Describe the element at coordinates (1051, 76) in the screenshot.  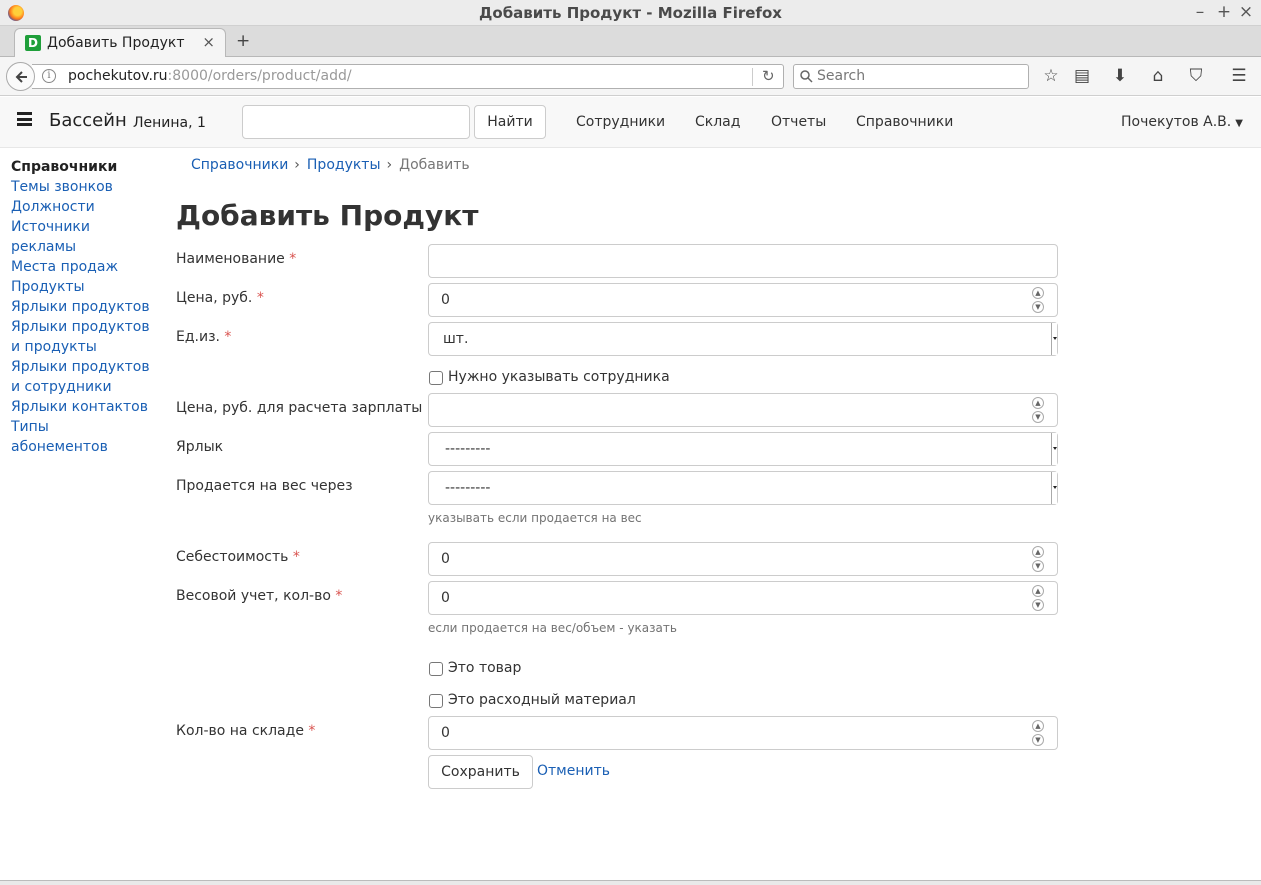
I see `bookmark-star-icon: ☆` at that location.